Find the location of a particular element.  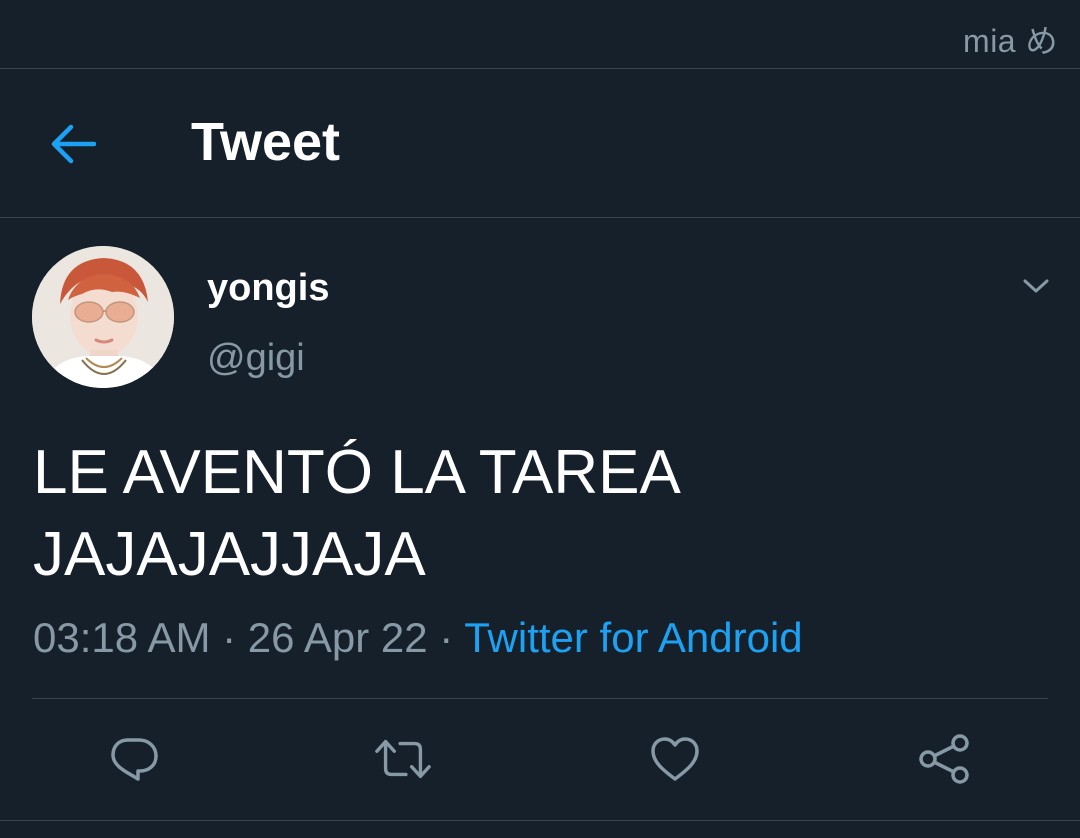

tweet-text-line: JAJAJAJJAJA is located at coordinates (229, 554).